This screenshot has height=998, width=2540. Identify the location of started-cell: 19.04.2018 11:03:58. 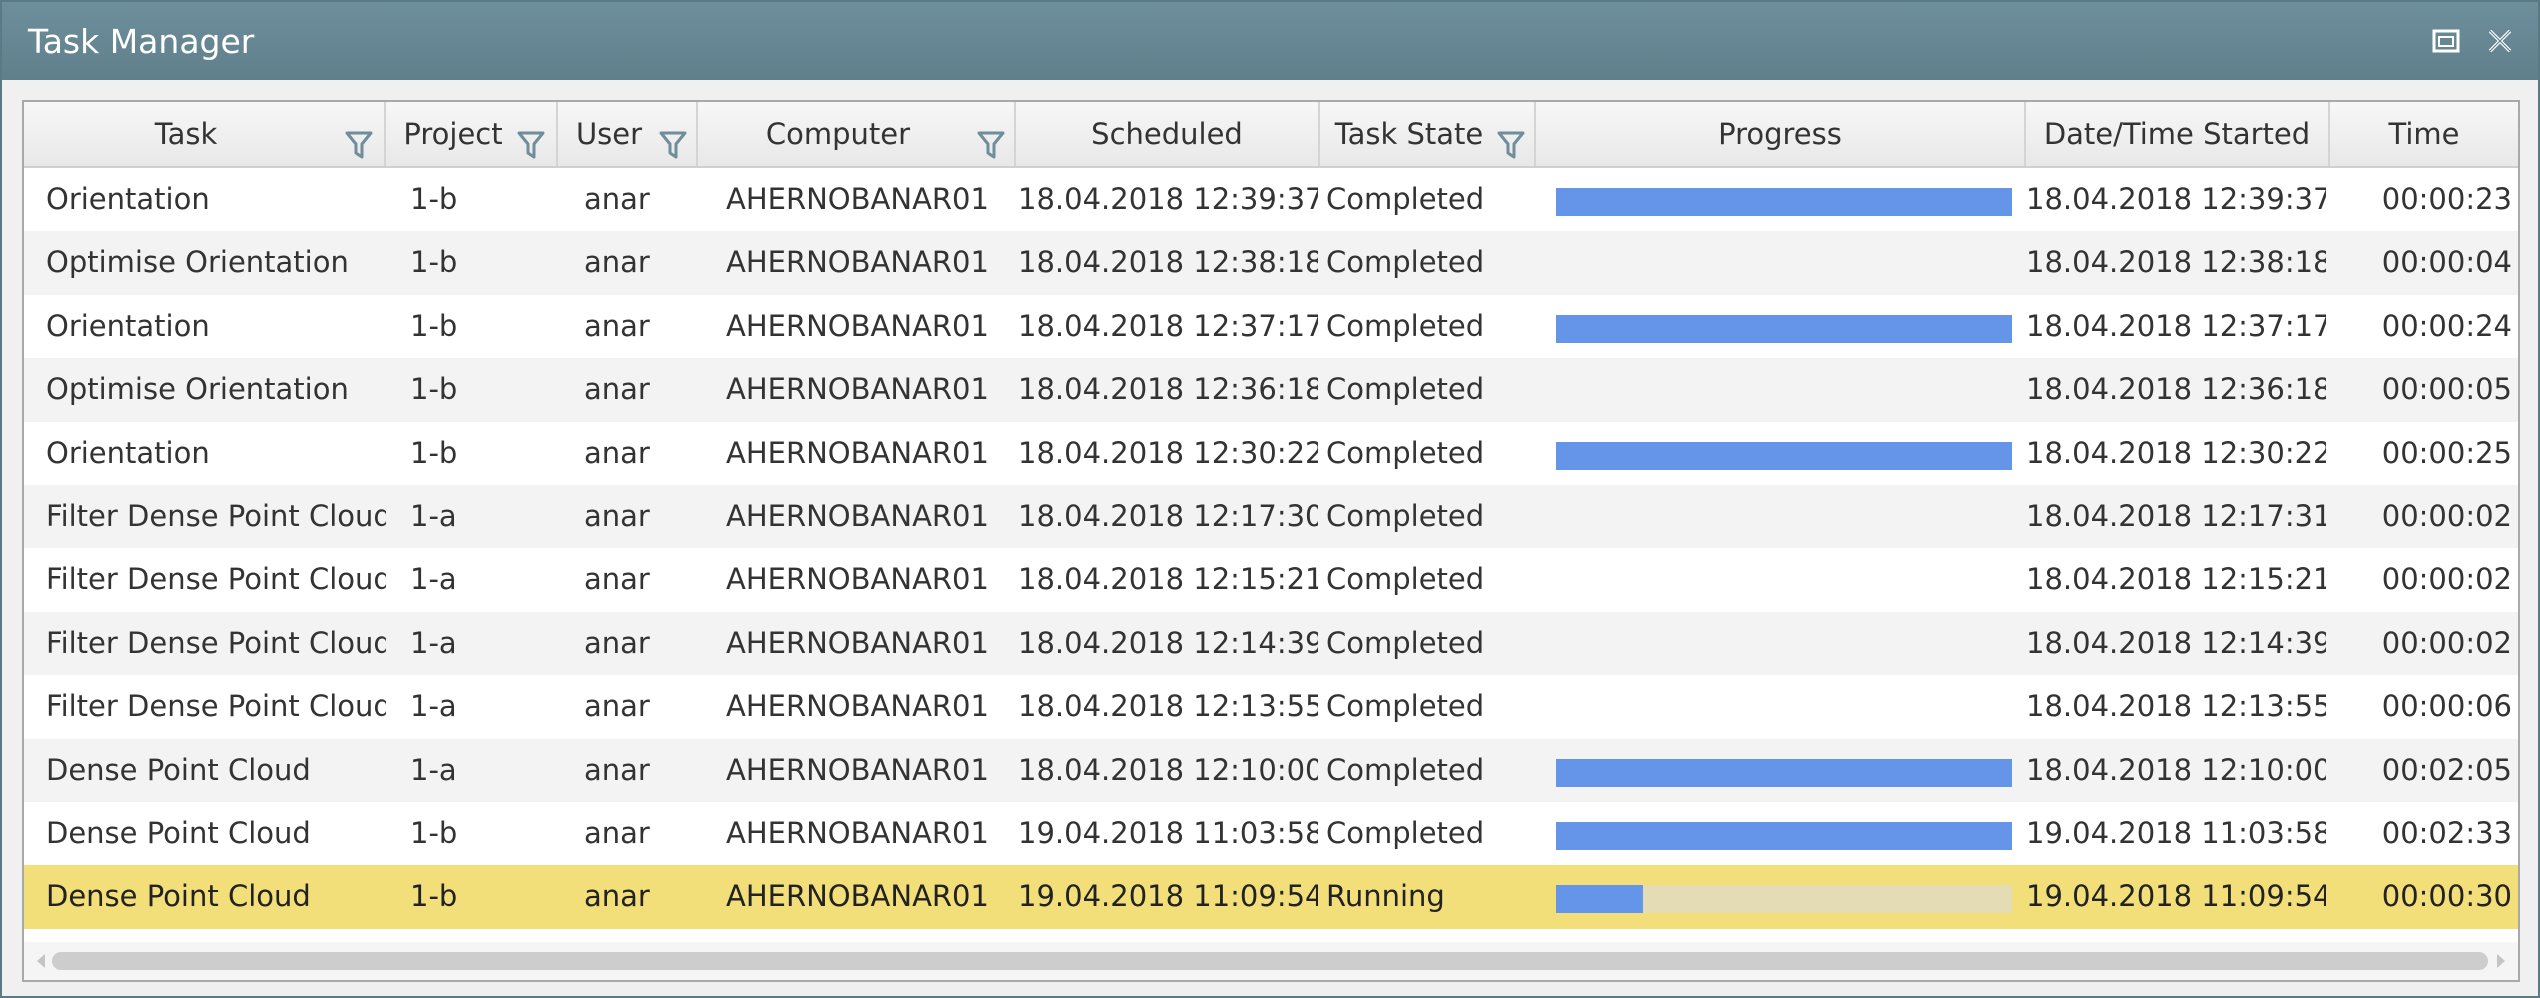
(2176, 833).